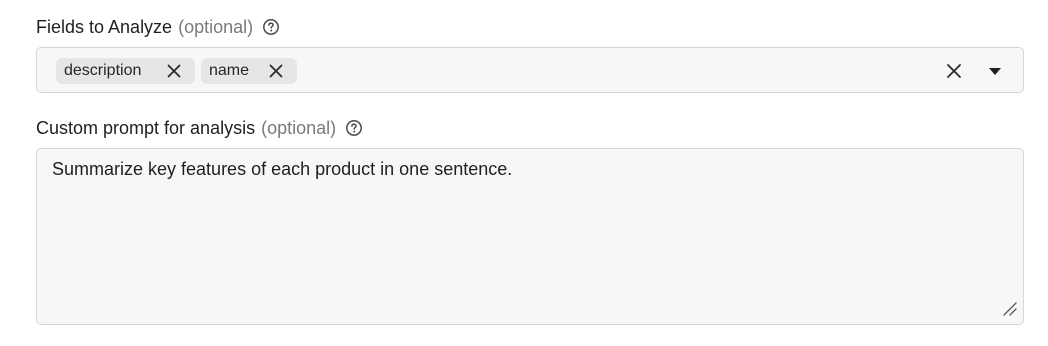 The width and height of the screenshot is (1048, 346). I want to click on chip-name: name, so click(249, 71).